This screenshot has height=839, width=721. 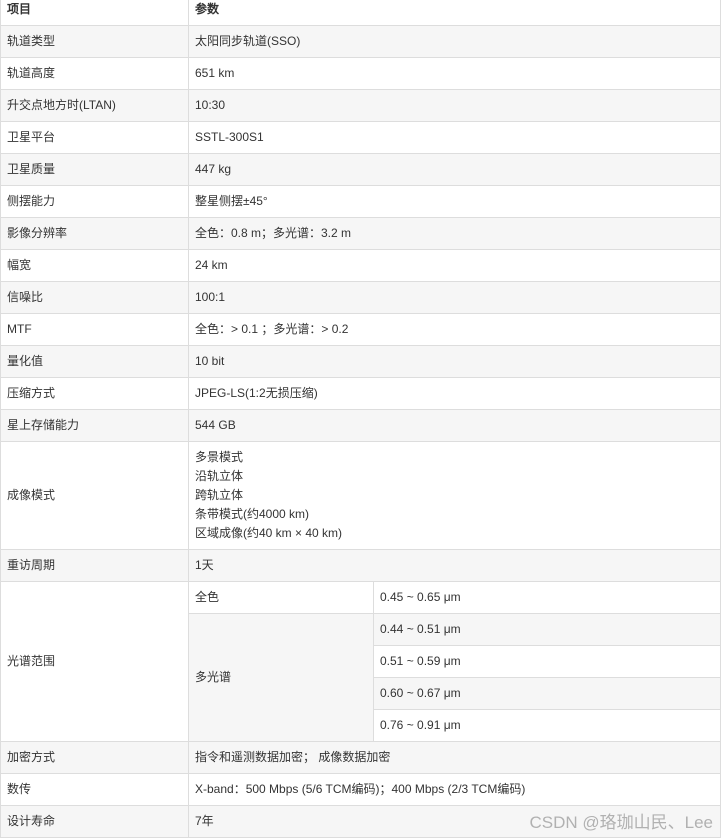 What do you see at coordinates (94, 73) in the screenshot?
I see `row-label: 轨道高度` at bounding box center [94, 73].